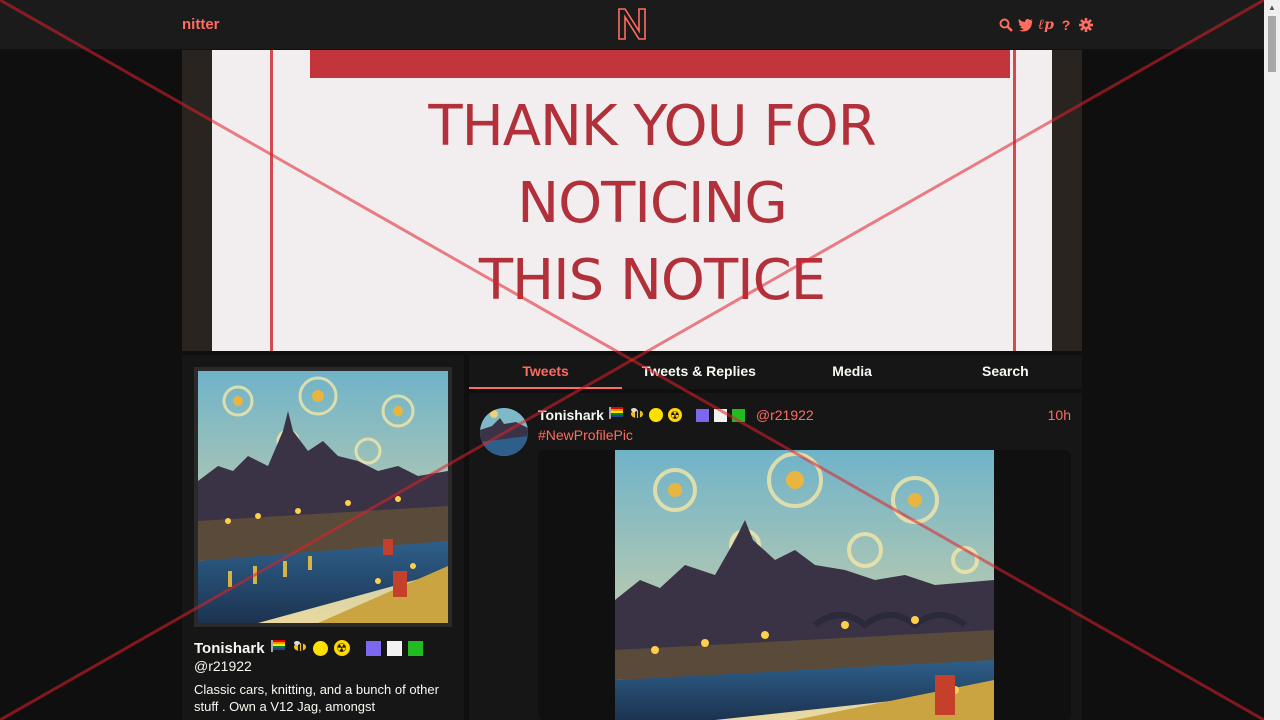 Image resolution: width=1280 pixels, height=720 pixels. I want to click on tweet-header: Tonishark ☢ @r21922, so click(676, 415).